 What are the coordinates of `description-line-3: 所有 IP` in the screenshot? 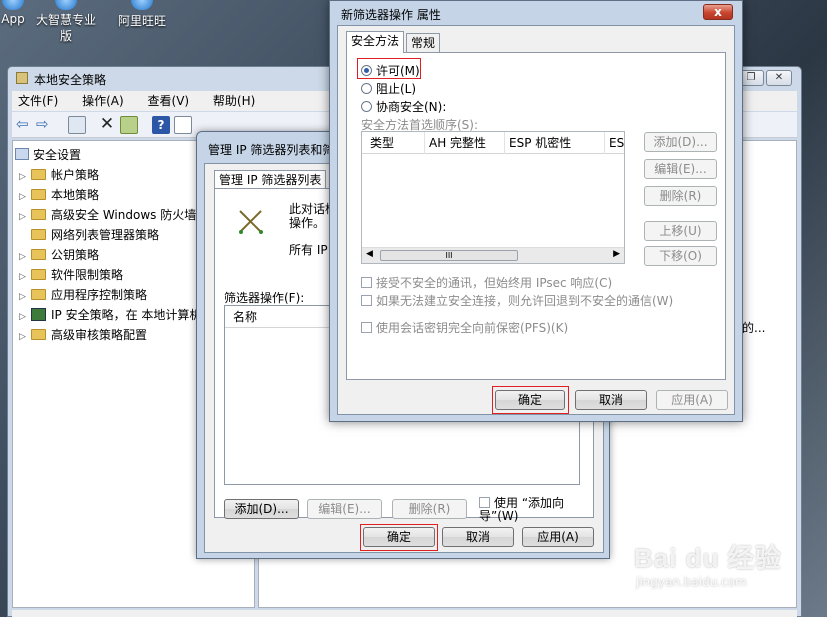 It's located at (308, 250).